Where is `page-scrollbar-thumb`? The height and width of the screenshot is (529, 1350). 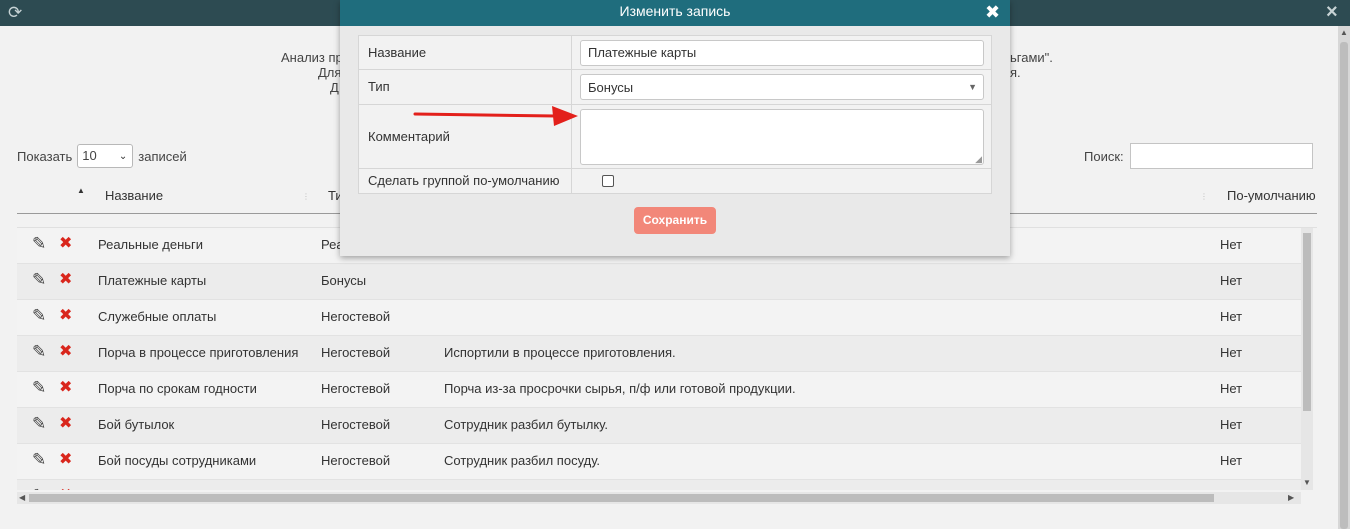
page-scrollbar-thumb is located at coordinates (1344, 285).